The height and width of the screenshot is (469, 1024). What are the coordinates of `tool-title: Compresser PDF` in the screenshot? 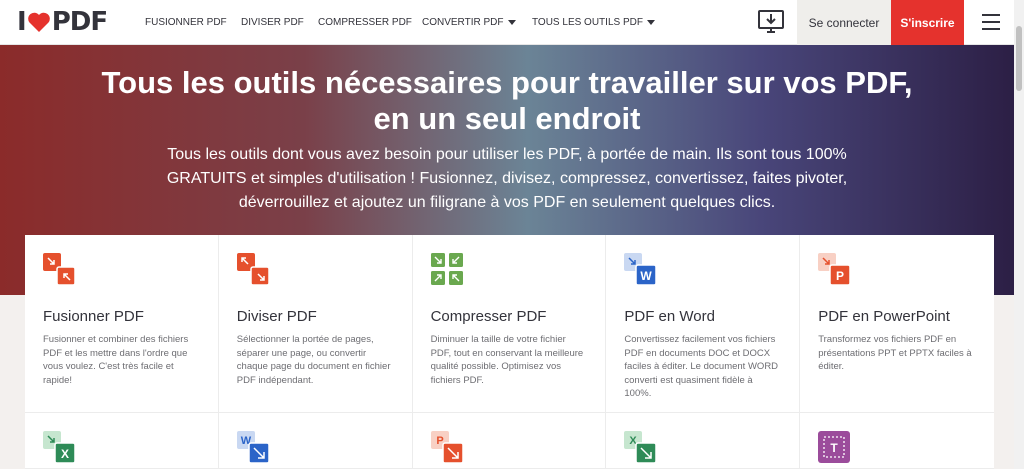 It's located at (488, 316).